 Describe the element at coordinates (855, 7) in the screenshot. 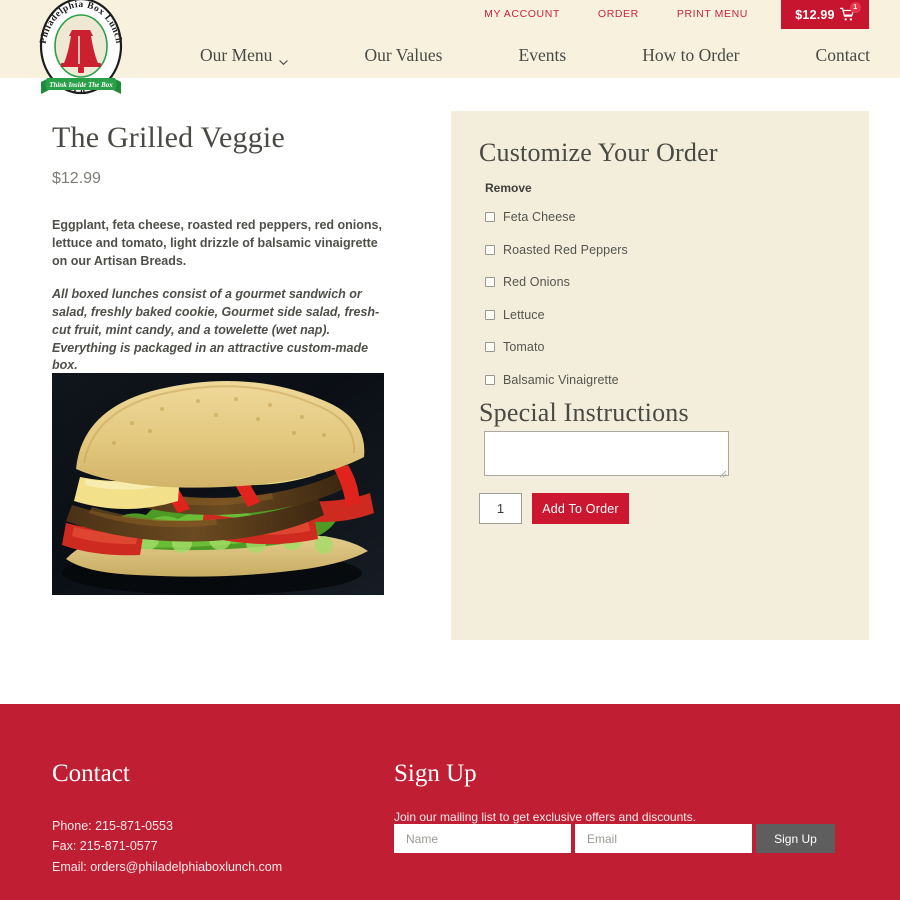

I see `cart-badge: 1` at that location.